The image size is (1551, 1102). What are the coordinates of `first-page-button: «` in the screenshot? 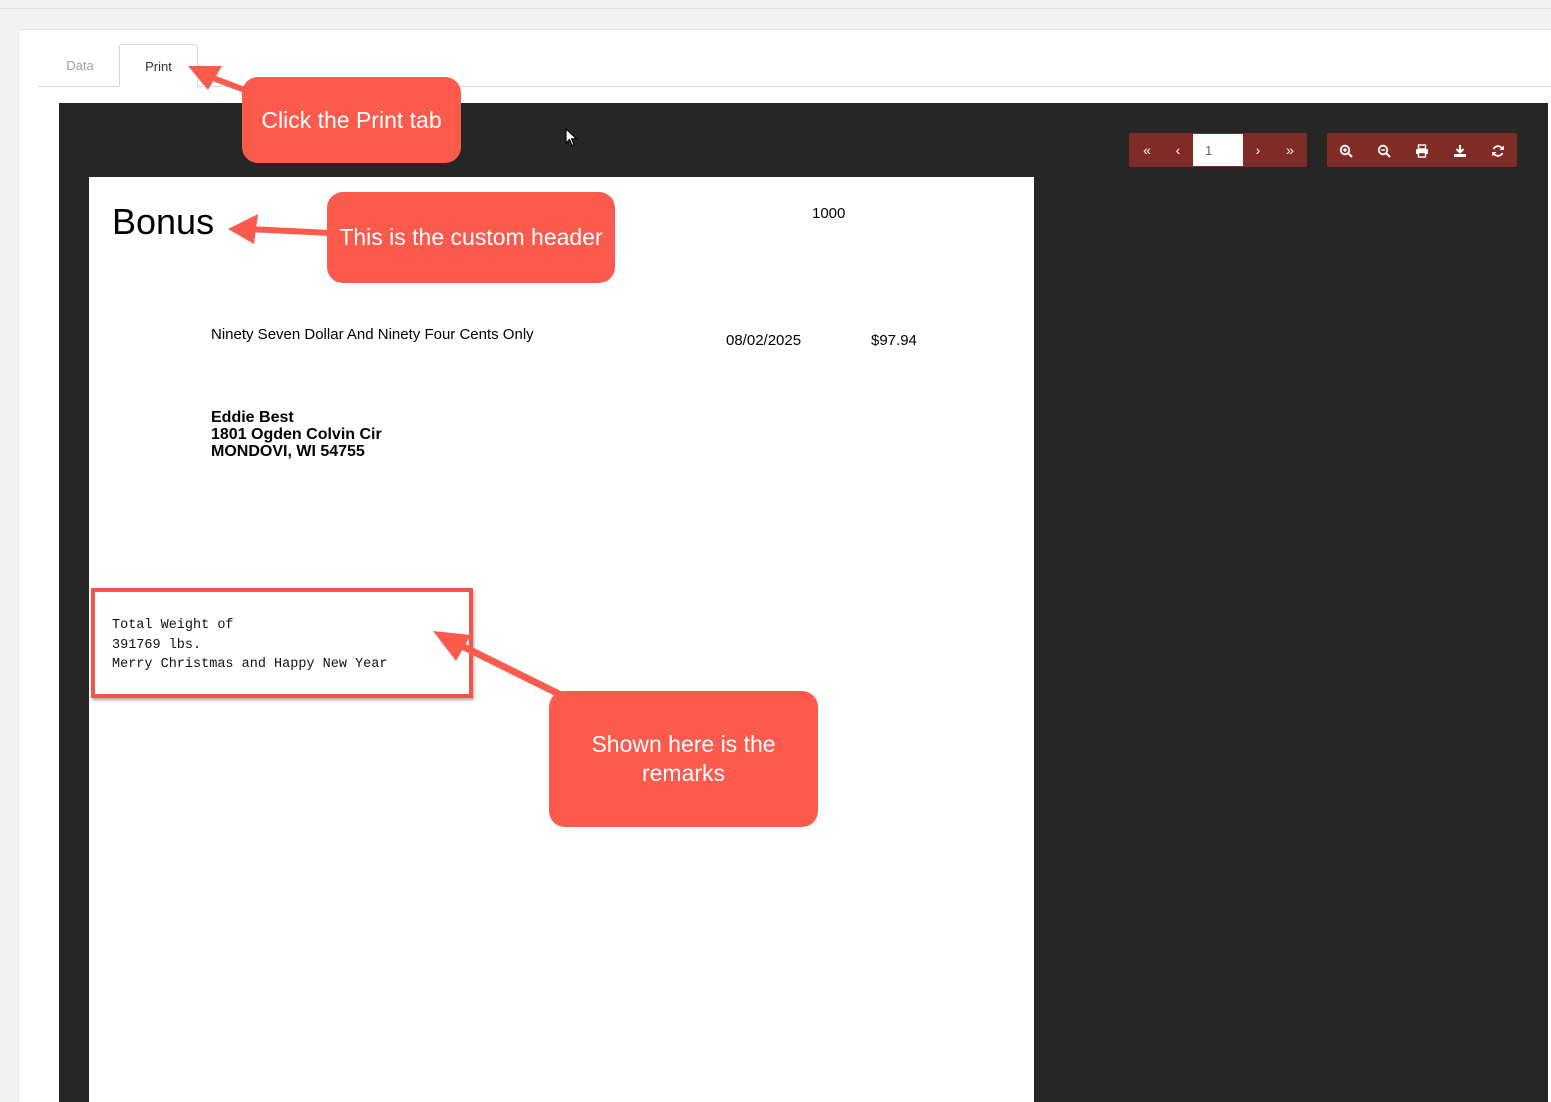 It's located at (1147, 150).